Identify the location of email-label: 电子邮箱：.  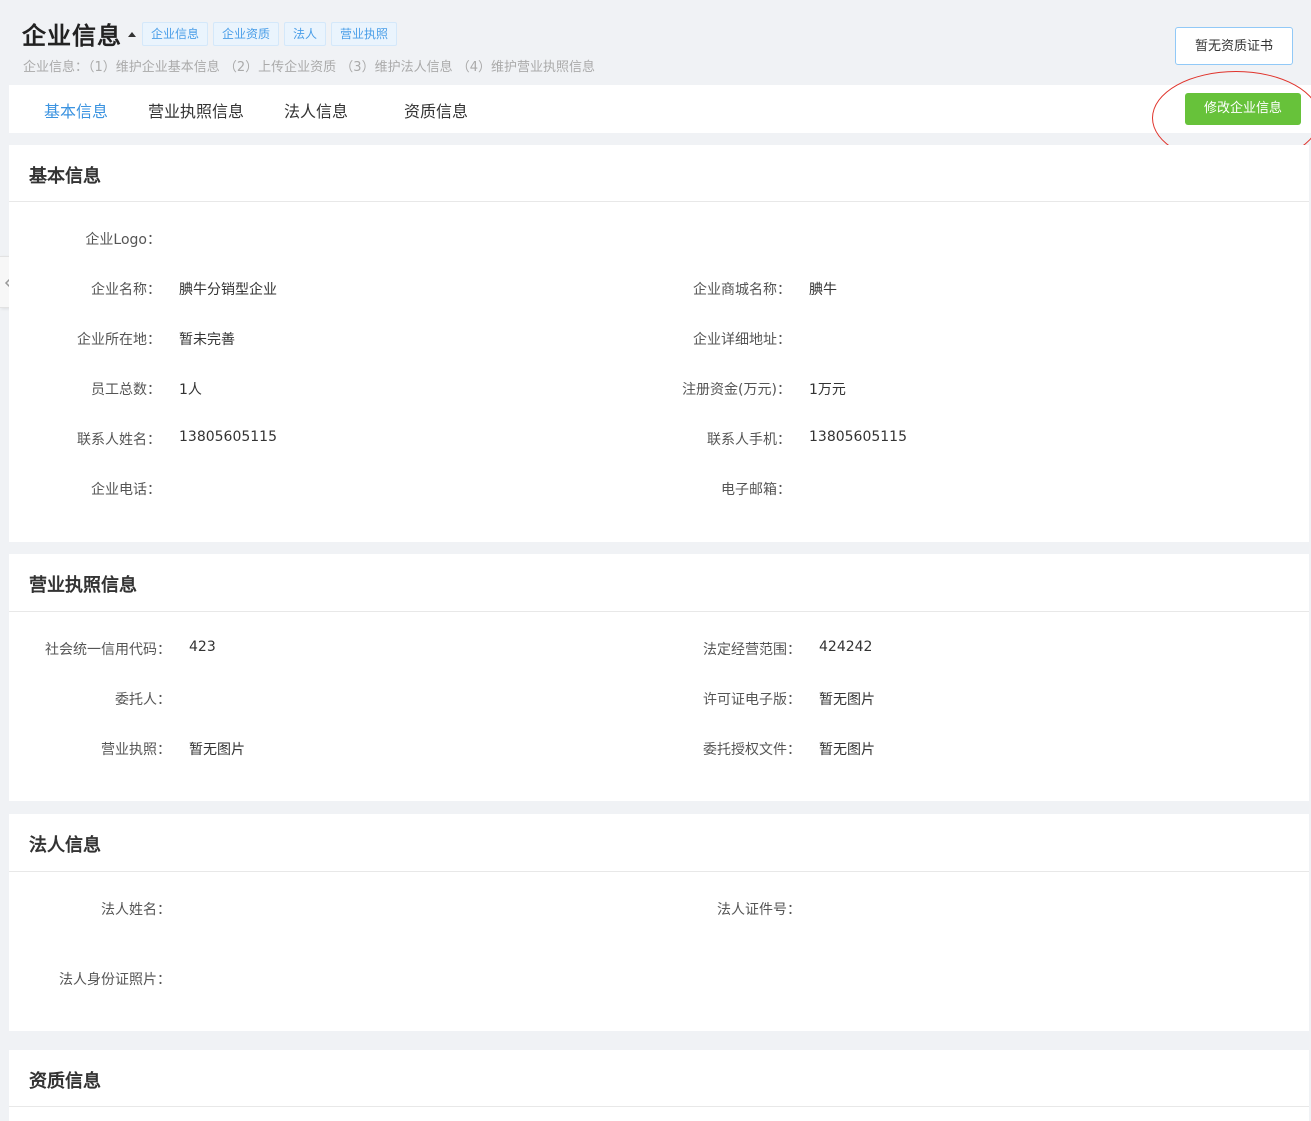
(756, 490).